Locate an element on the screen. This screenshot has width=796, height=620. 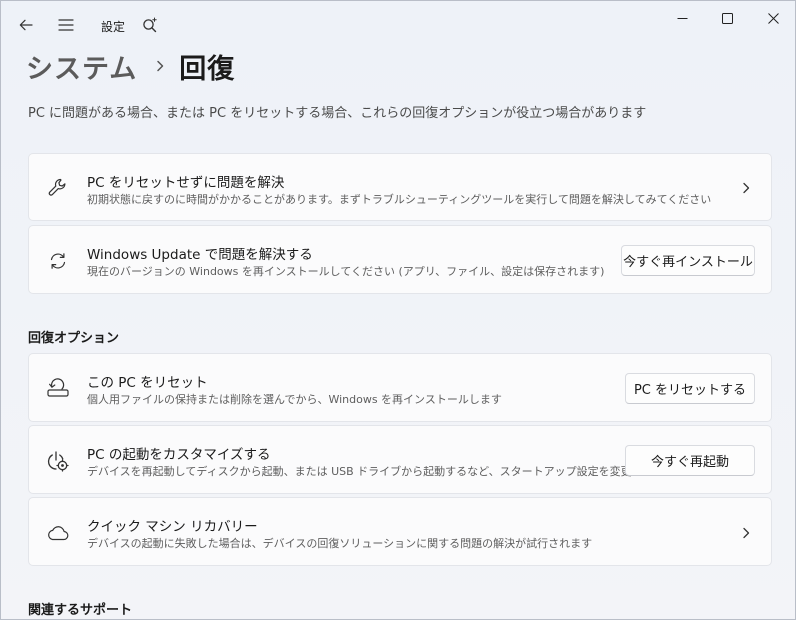
back-button is located at coordinates (26, 25).